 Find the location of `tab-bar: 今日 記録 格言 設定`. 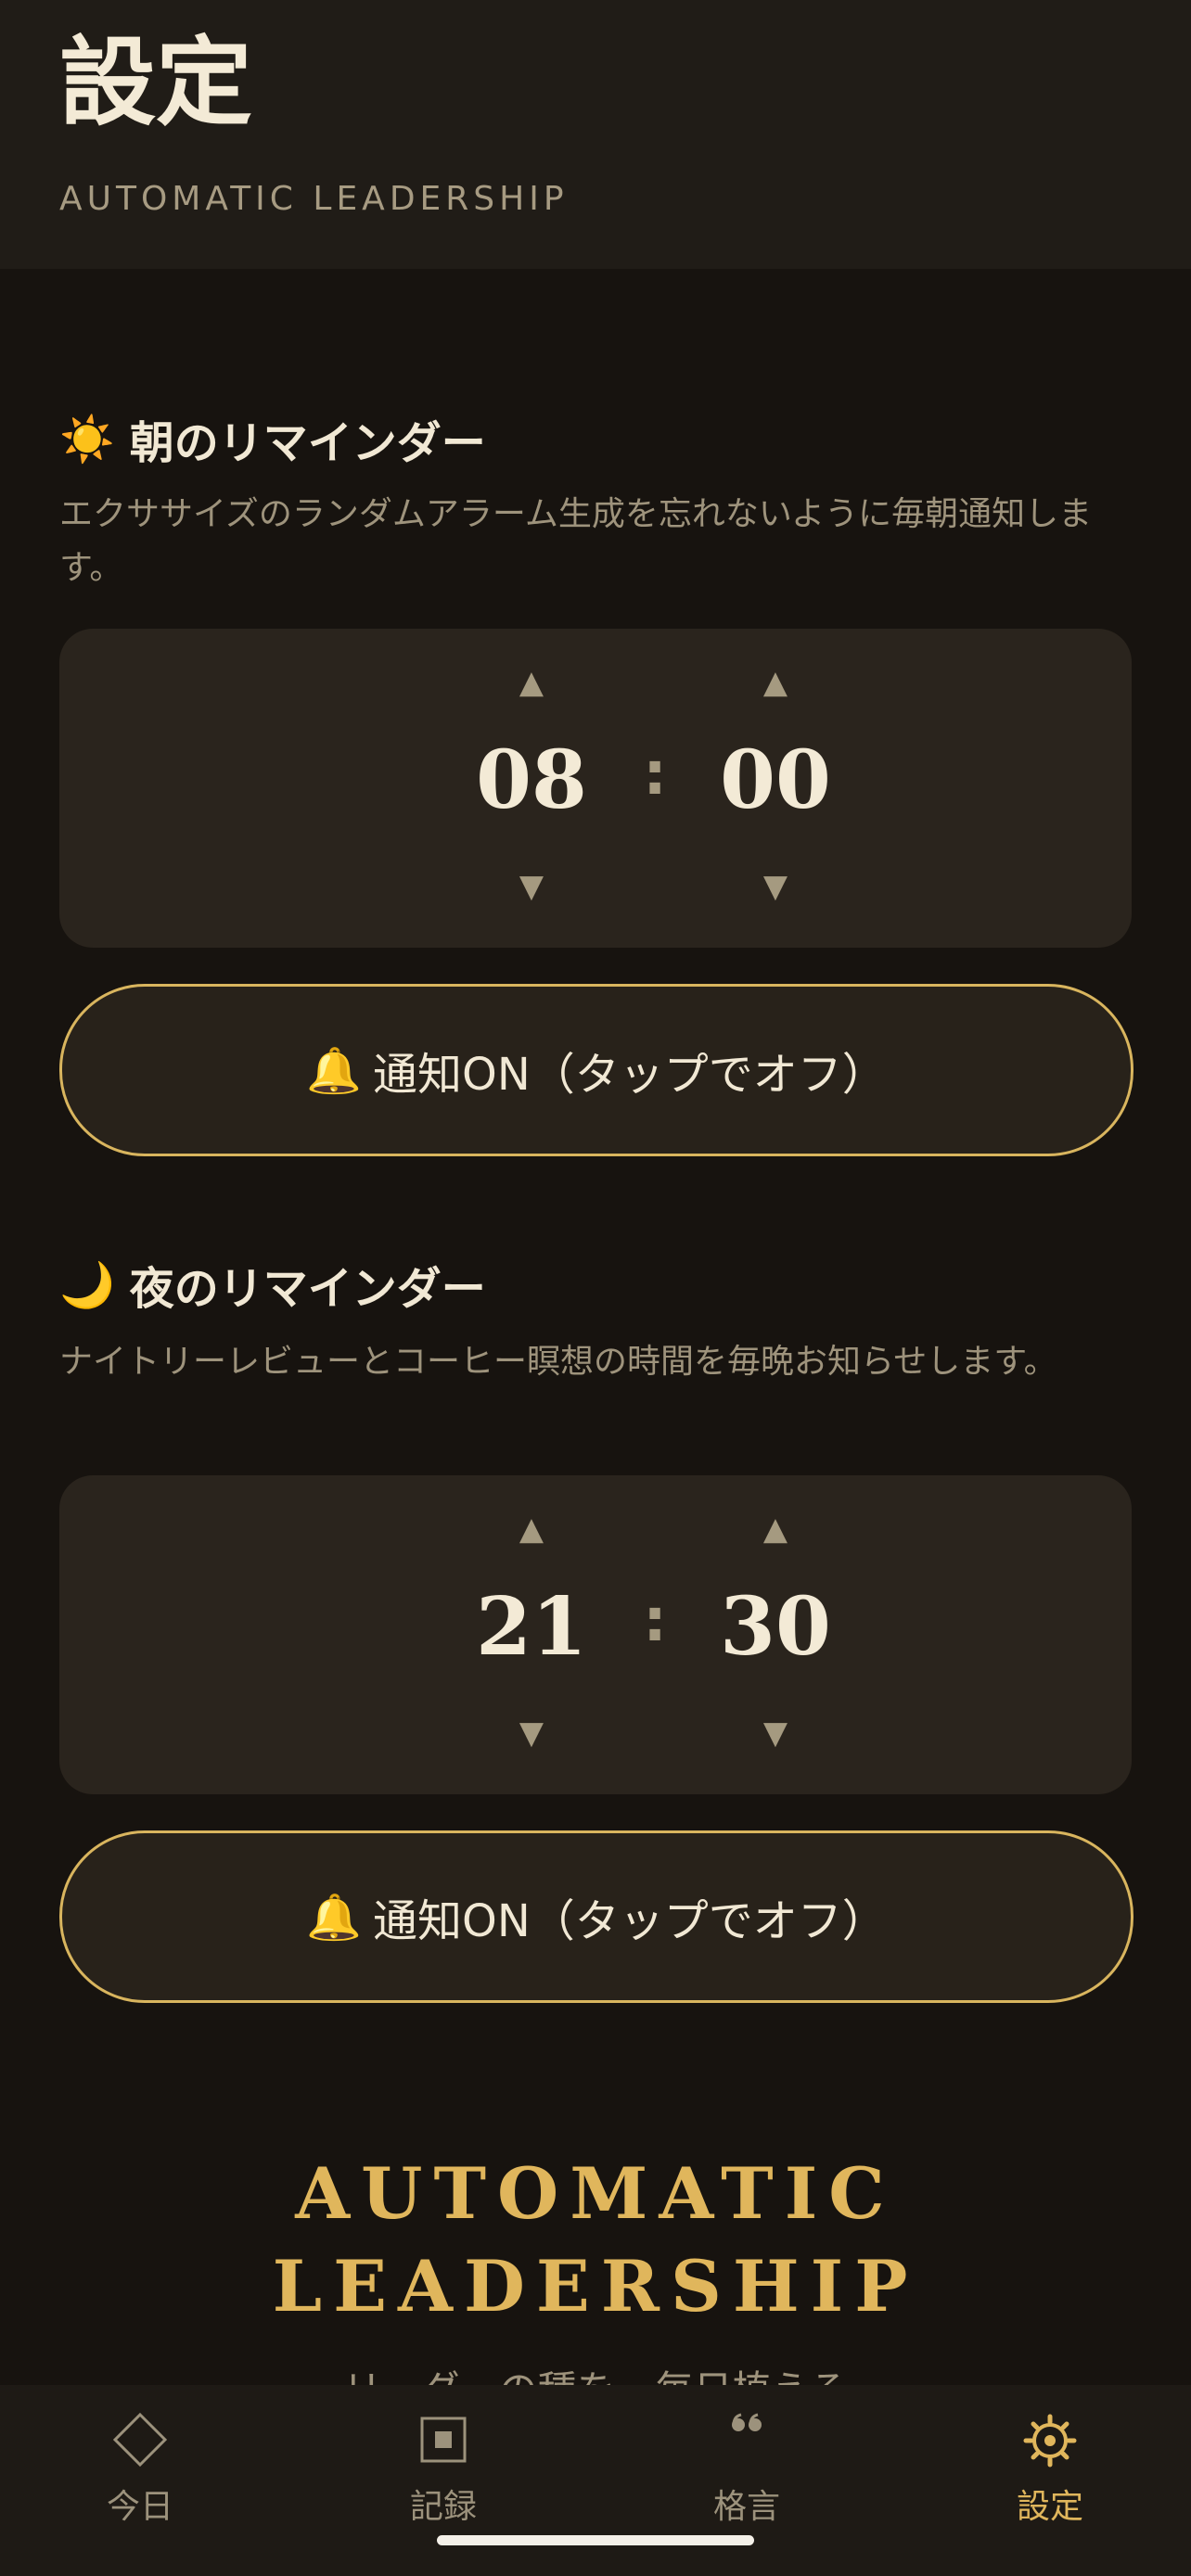

tab-bar: 今日 記録 格言 設定 is located at coordinates (595, 2480).